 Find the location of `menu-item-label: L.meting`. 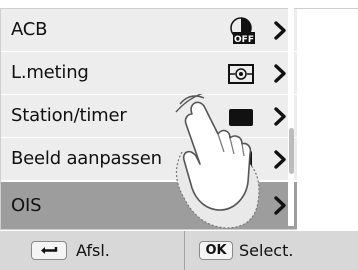

menu-item-label: L.meting is located at coordinates (50, 72).